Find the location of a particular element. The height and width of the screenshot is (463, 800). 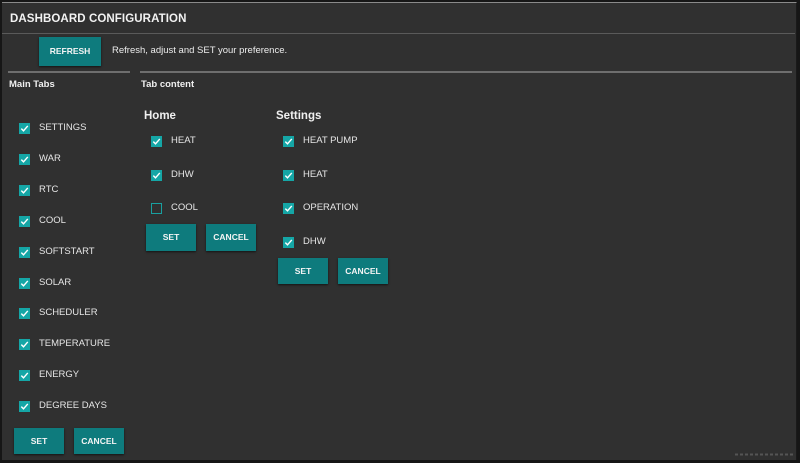

option-label: ENERGY is located at coordinates (59, 375).